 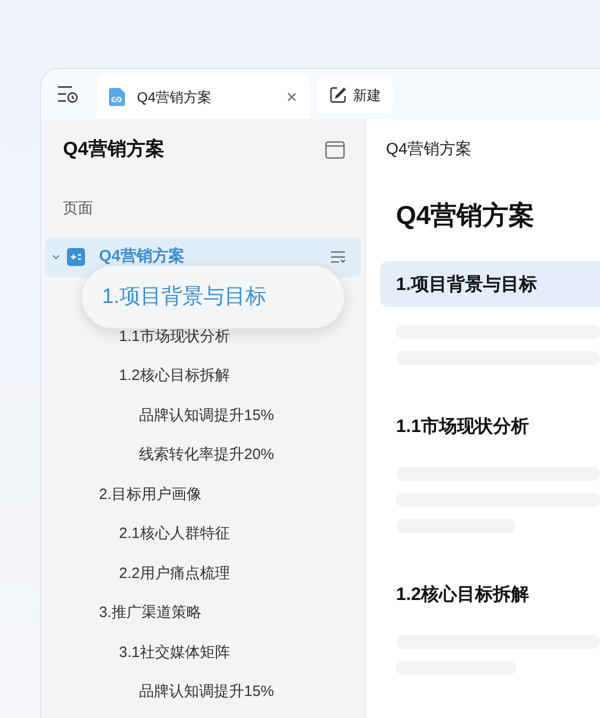 What do you see at coordinates (338, 257) in the screenshot?
I see `outline-menu-icon` at bounding box center [338, 257].